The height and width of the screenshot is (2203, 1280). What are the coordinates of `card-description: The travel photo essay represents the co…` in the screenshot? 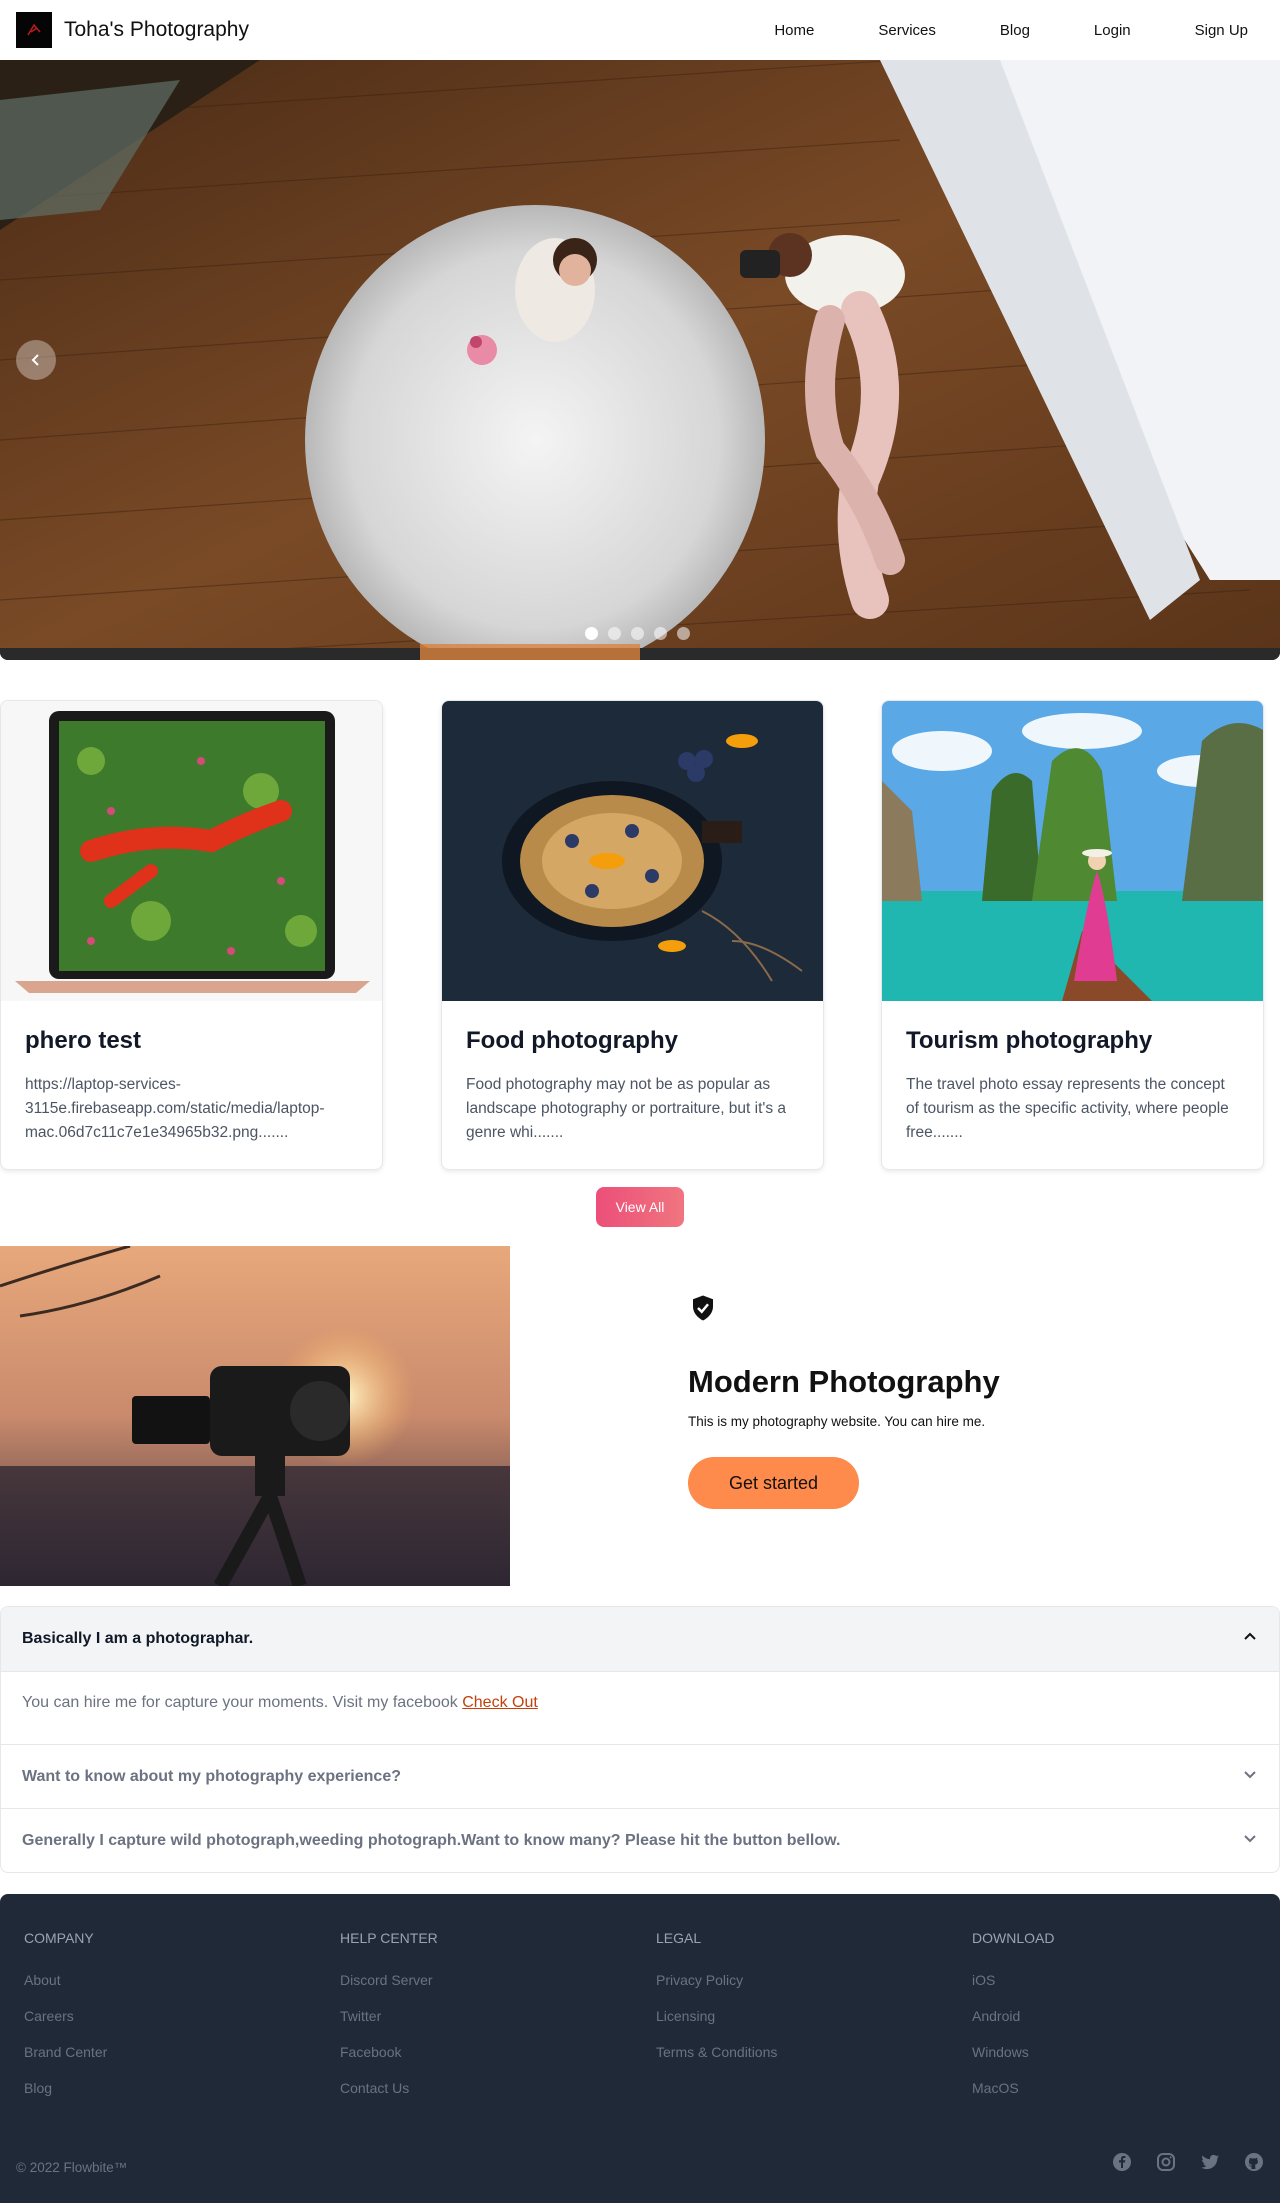 It's located at (1067, 1108).